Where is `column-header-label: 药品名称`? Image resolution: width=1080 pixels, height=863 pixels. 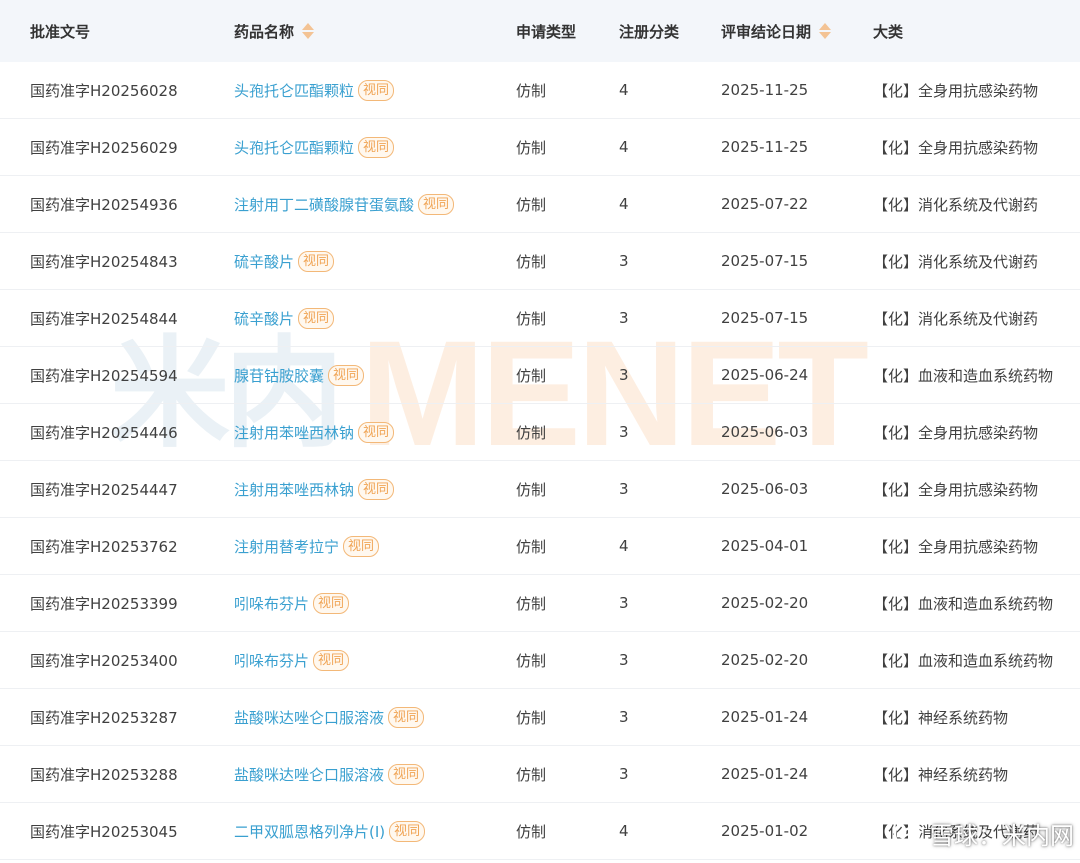
column-header-label: 药品名称 is located at coordinates (264, 31).